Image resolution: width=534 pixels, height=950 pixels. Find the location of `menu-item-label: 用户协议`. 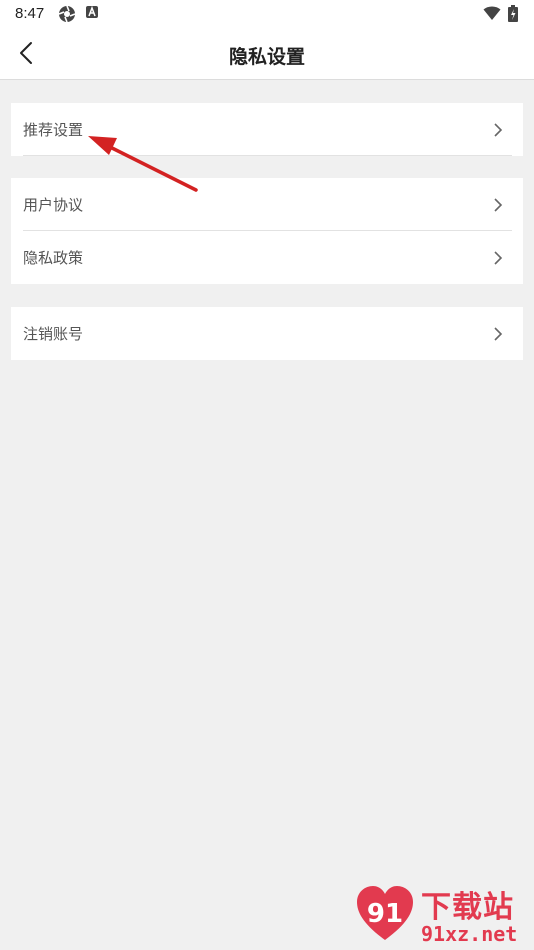

menu-item-label: 用户协议 is located at coordinates (53, 205).